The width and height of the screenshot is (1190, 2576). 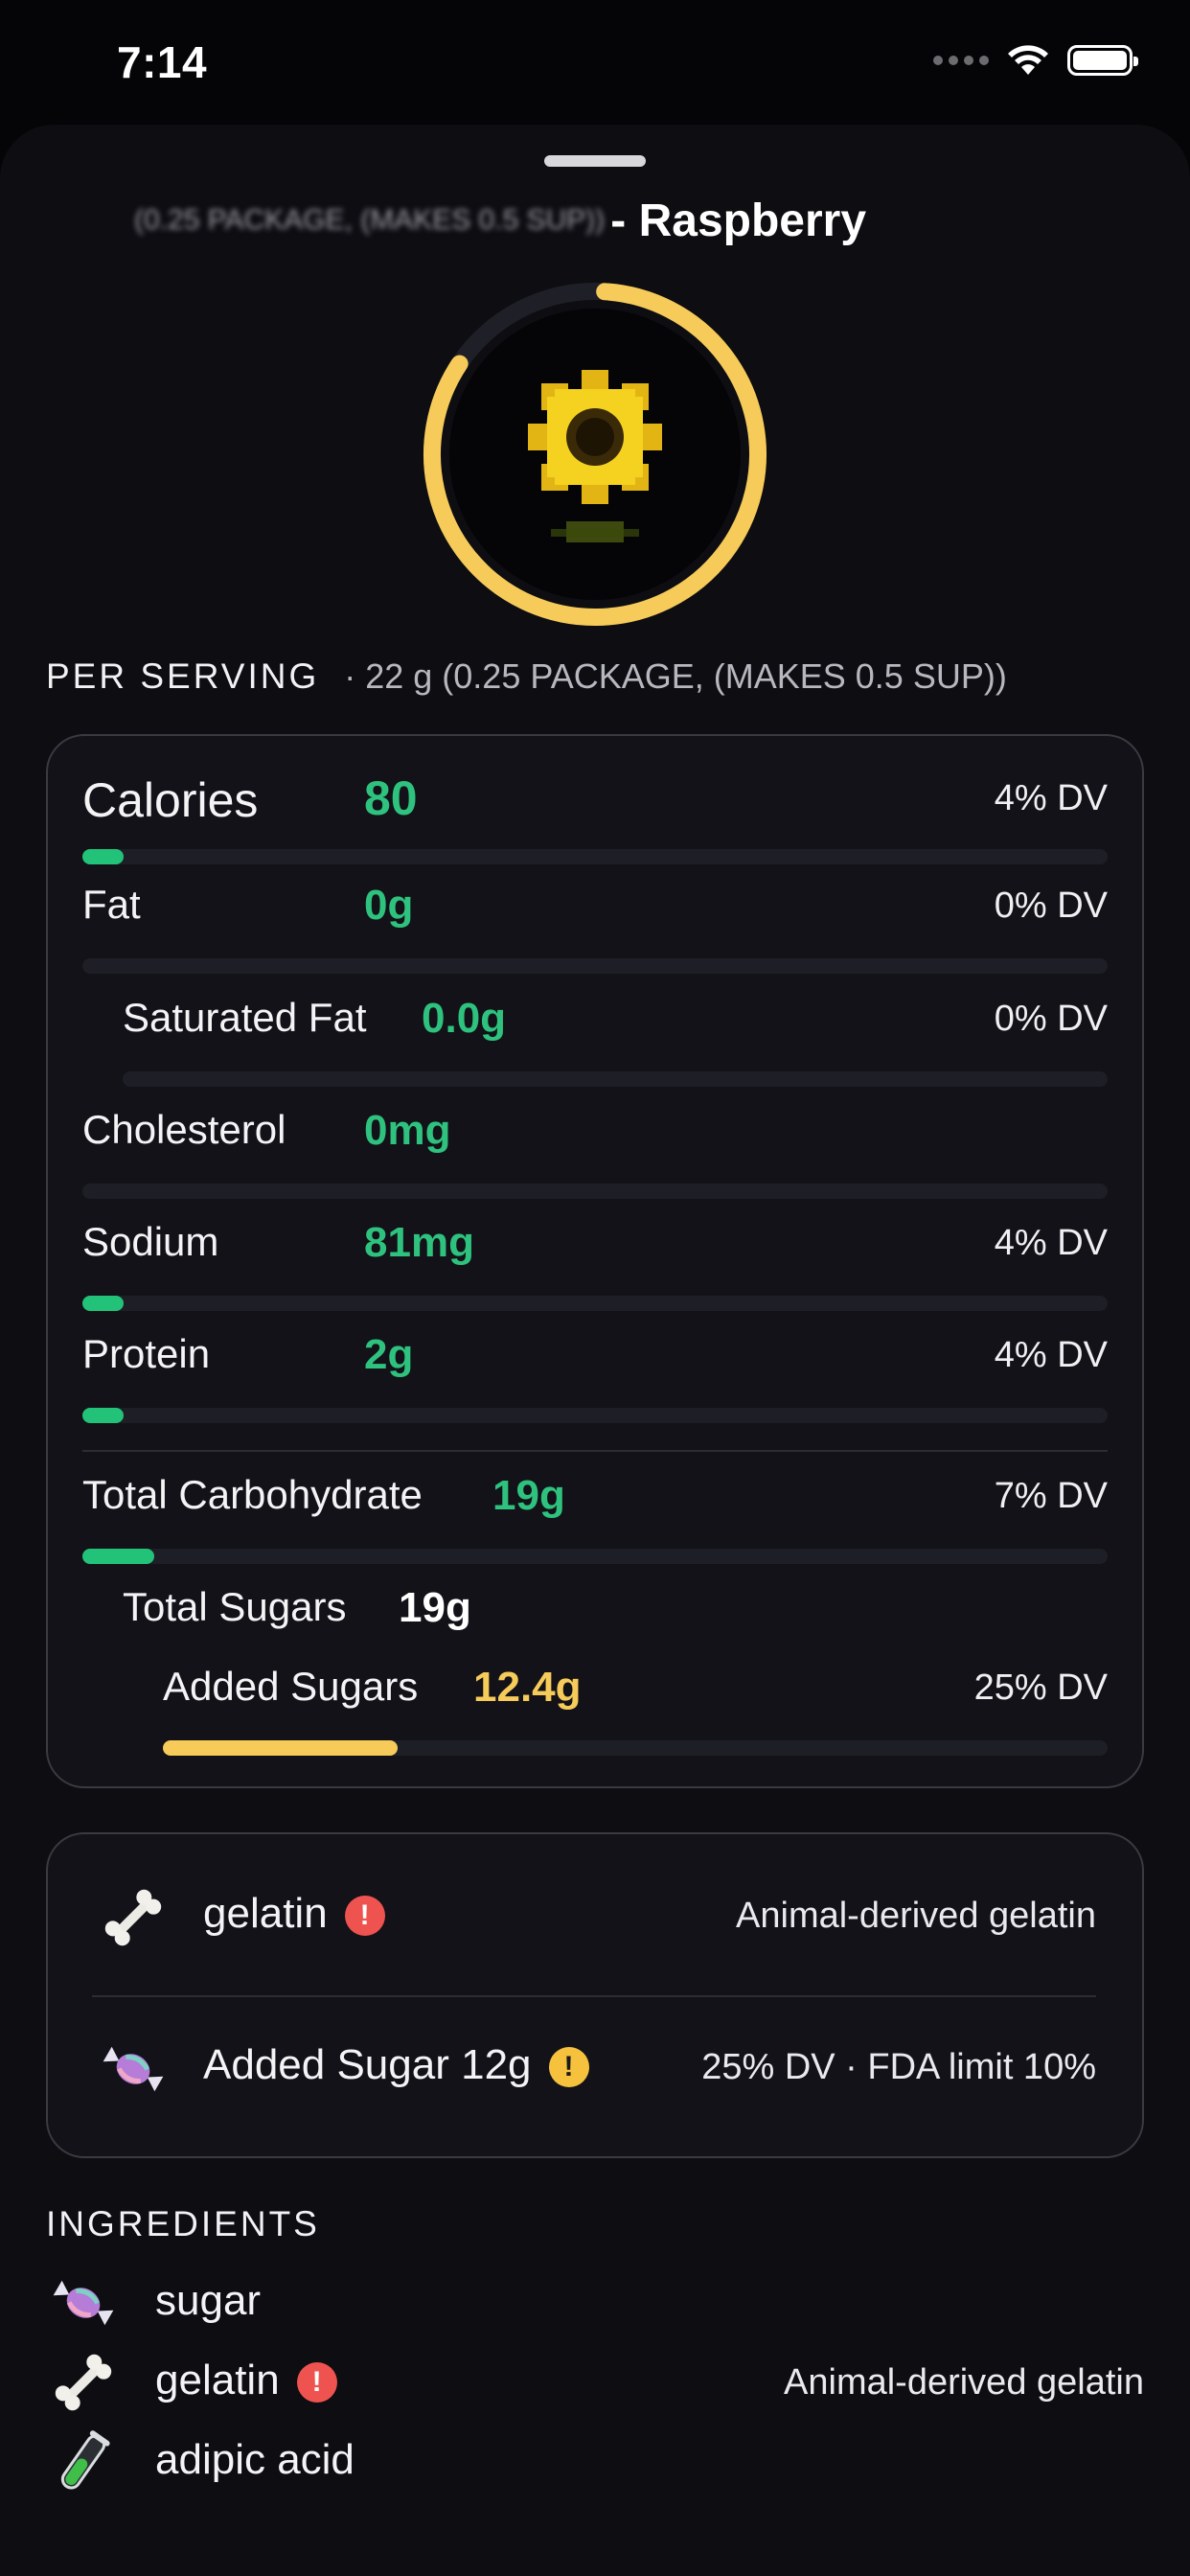 What do you see at coordinates (595, 2304) in the screenshot?
I see `ingredient-row-sugar: sugar` at bounding box center [595, 2304].